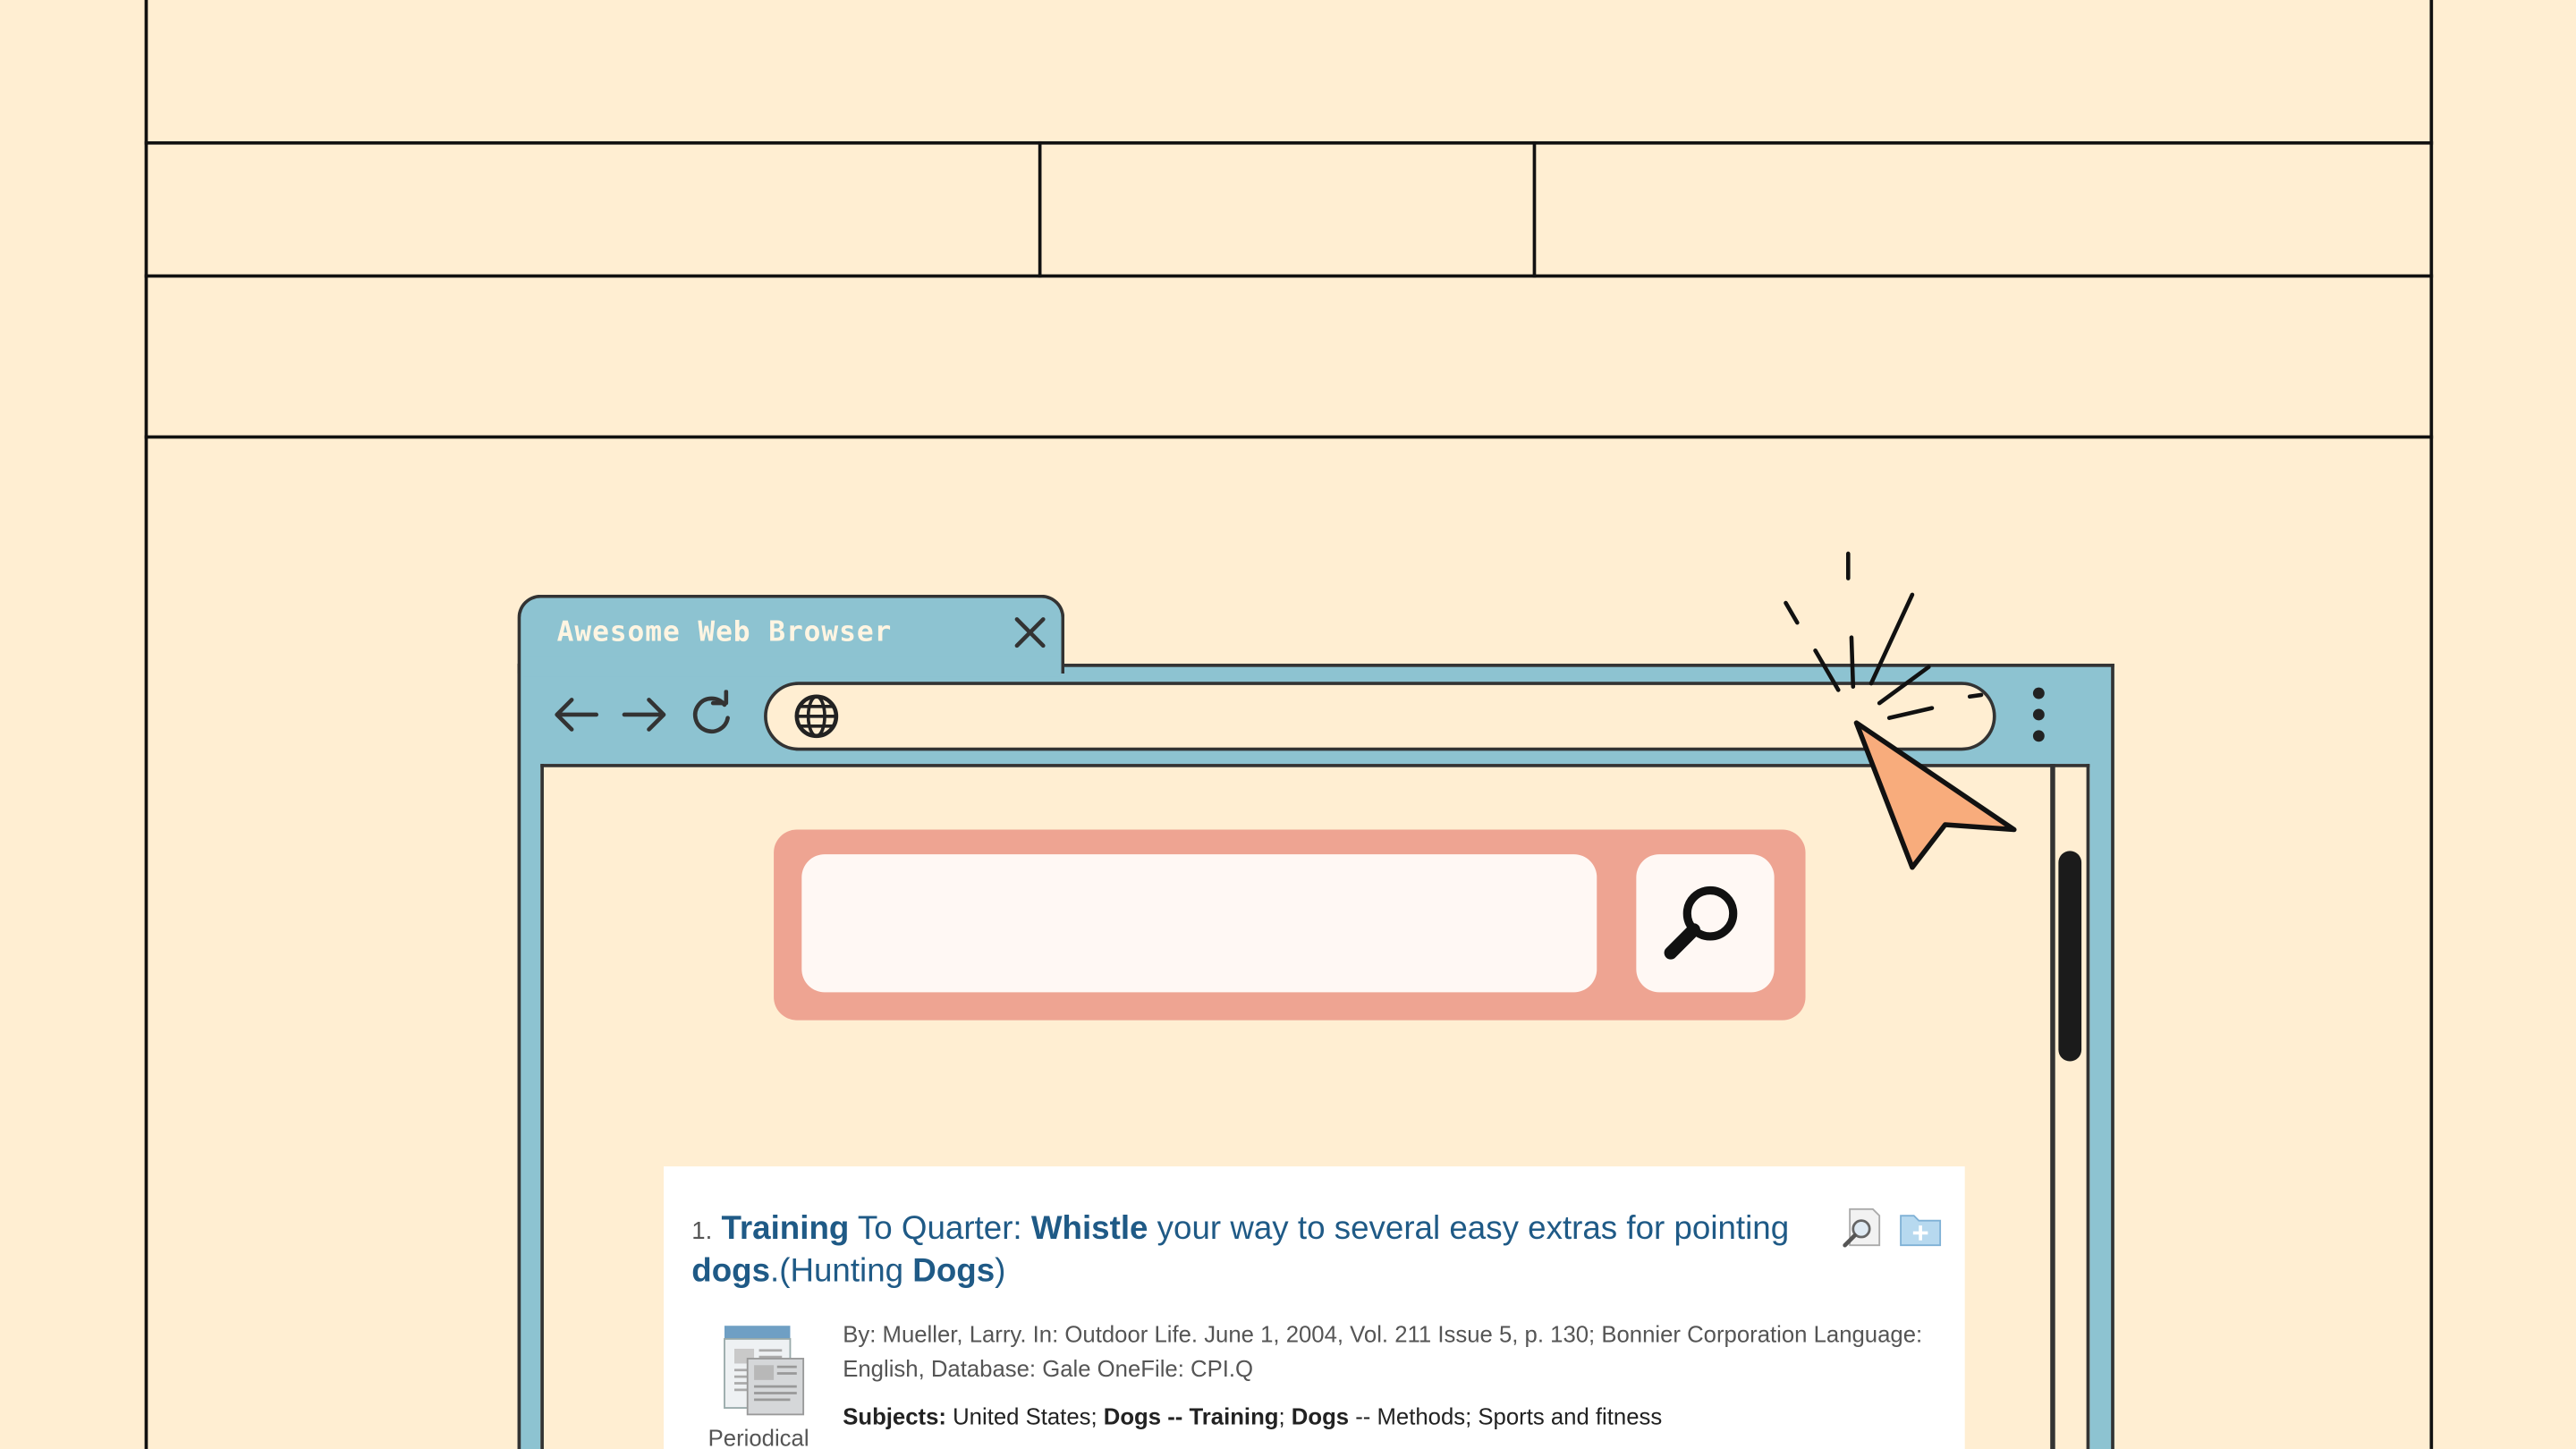 This screenshot has height=1449, width=2576. What do you see at coordinates (1024, 1415) in the screenshot?
I see `subject-part: United States;` at bounding box center [1024, 1415].